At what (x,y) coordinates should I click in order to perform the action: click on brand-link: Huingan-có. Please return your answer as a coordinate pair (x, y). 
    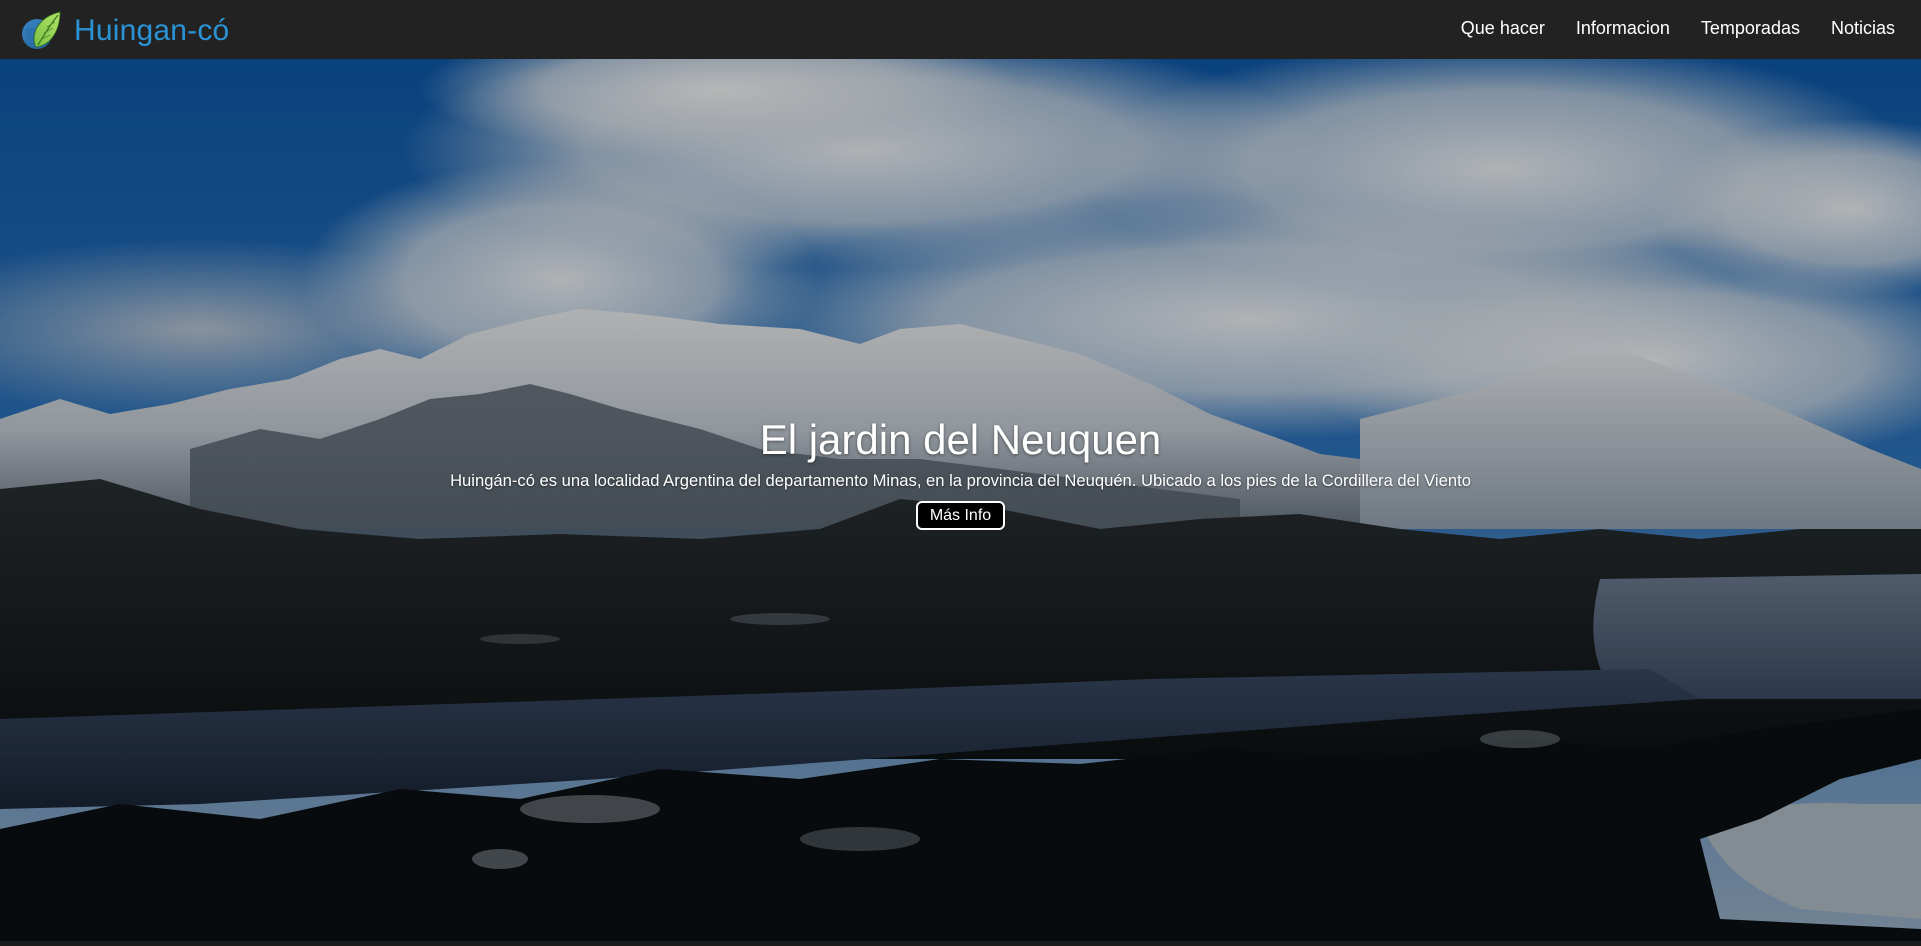
    Looking at the image, I should click on (124, 30).